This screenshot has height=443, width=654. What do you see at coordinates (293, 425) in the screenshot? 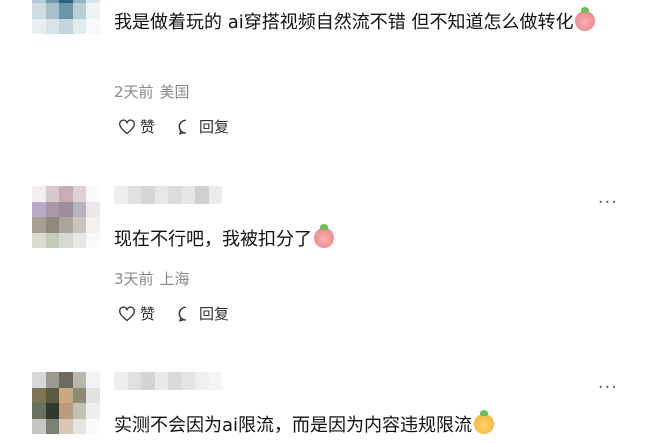
I see `comment-text-content: 实测不会因为ai限流，而是因为内容违规限流` at bounding box center [293, 425].